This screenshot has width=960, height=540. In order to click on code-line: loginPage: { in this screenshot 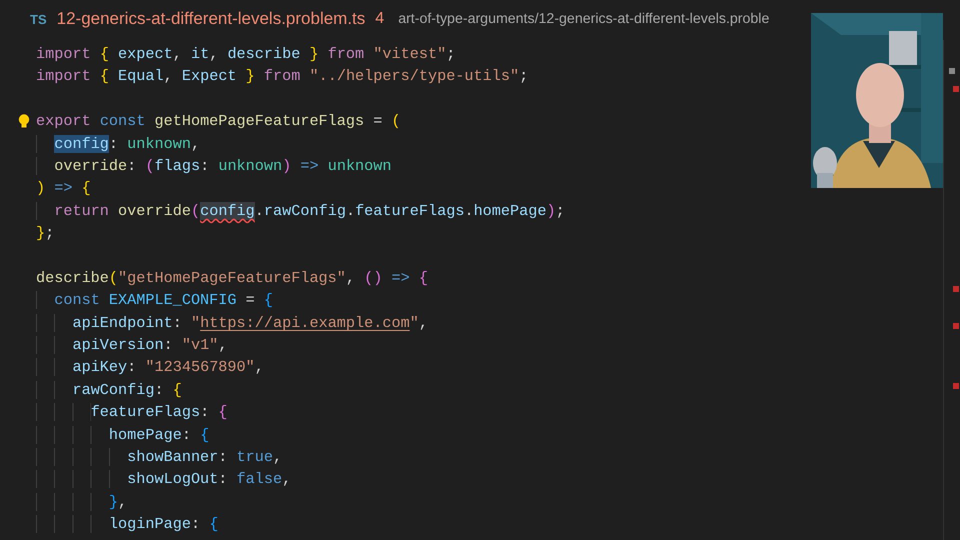, I will do `click(127, 524)`.